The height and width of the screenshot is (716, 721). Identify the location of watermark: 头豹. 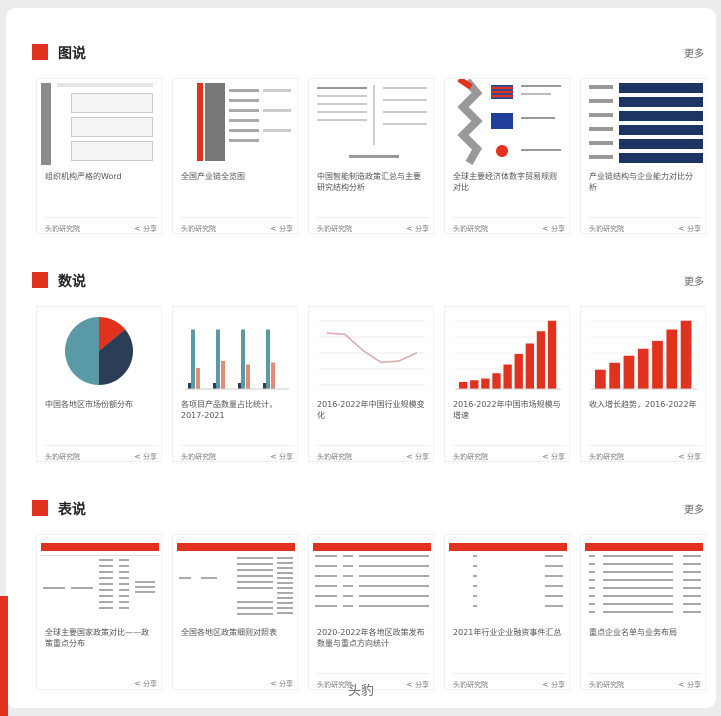
(361, 691).